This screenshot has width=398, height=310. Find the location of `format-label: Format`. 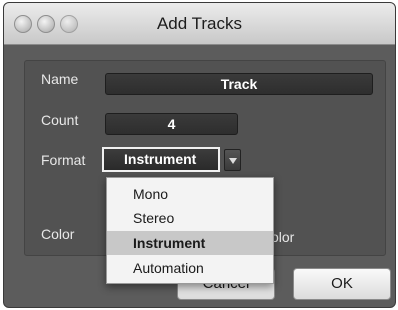

format-label: Format is located at coordinates (63, 160).